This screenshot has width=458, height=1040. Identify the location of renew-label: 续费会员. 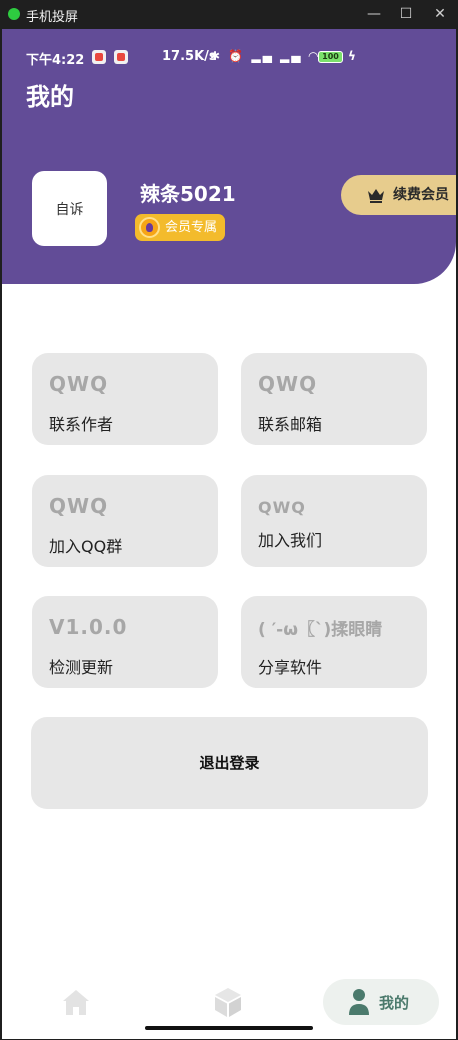
(421, 195).